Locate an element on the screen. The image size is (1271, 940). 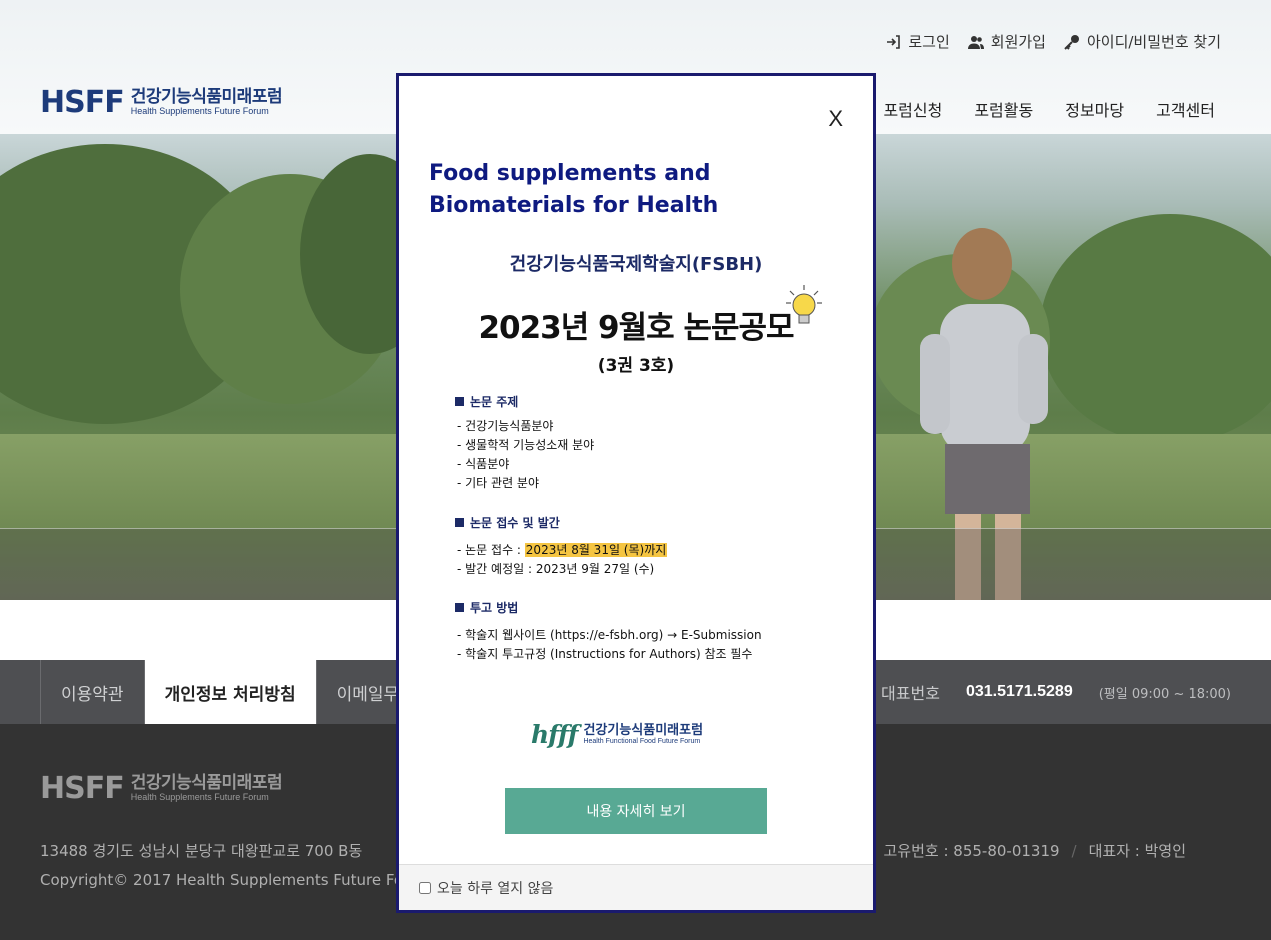
section-topic-title: 논문 주제 is located at coordinates (486, 401).